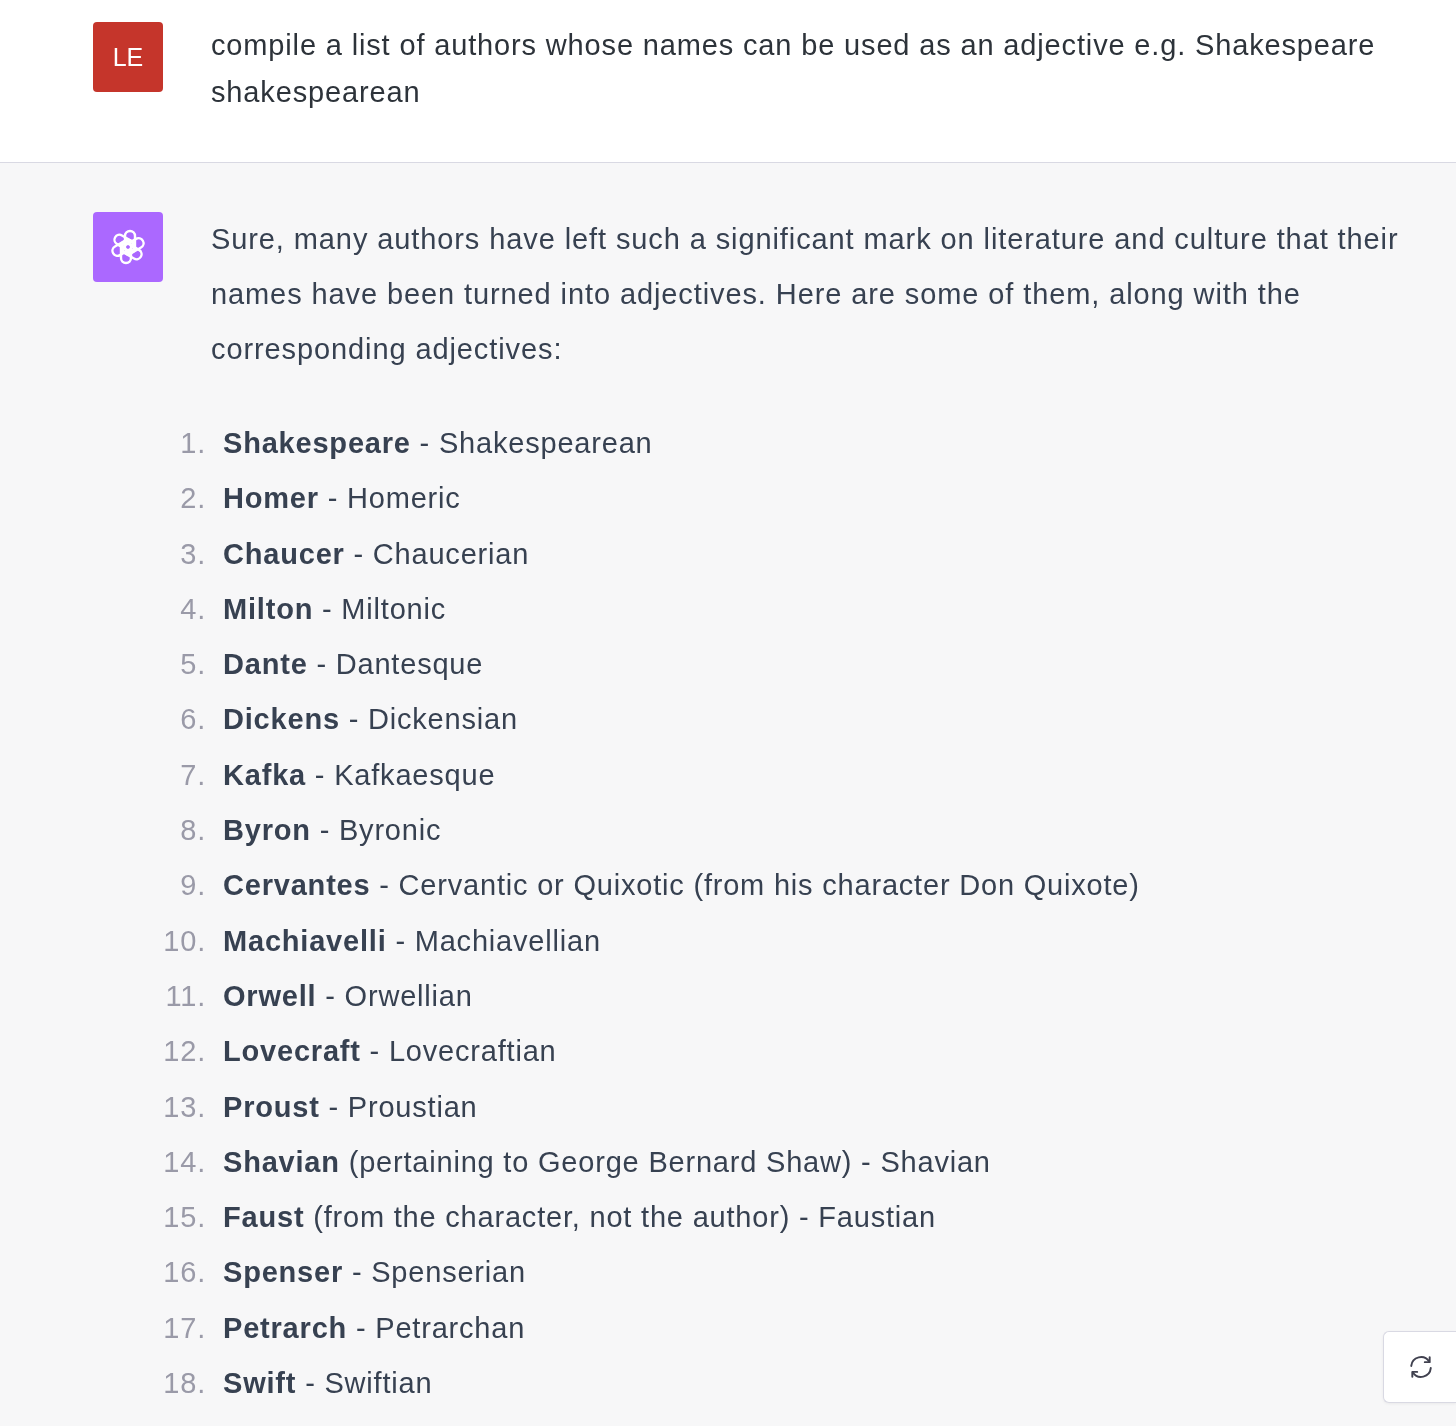 Image resolution: width=1456 pixels, height=1426 pixels. I want to click on list-item-text: Machiavelli - Machiavellian, so click(412, 941).